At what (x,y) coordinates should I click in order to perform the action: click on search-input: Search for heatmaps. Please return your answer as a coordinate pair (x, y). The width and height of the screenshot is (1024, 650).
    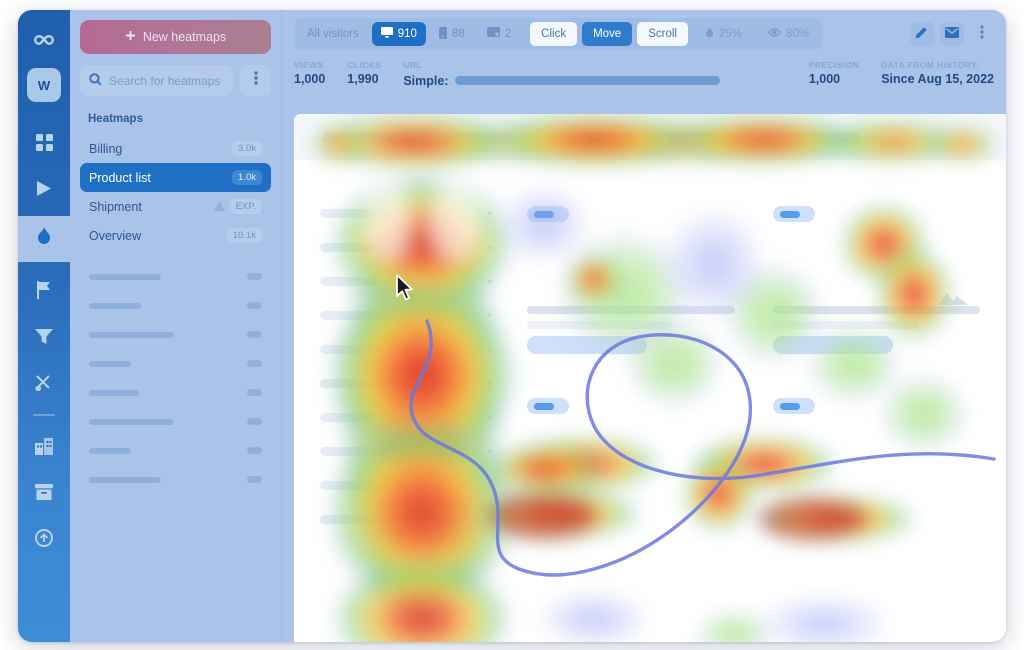
    Looking at the image, I should click on (156, 80).